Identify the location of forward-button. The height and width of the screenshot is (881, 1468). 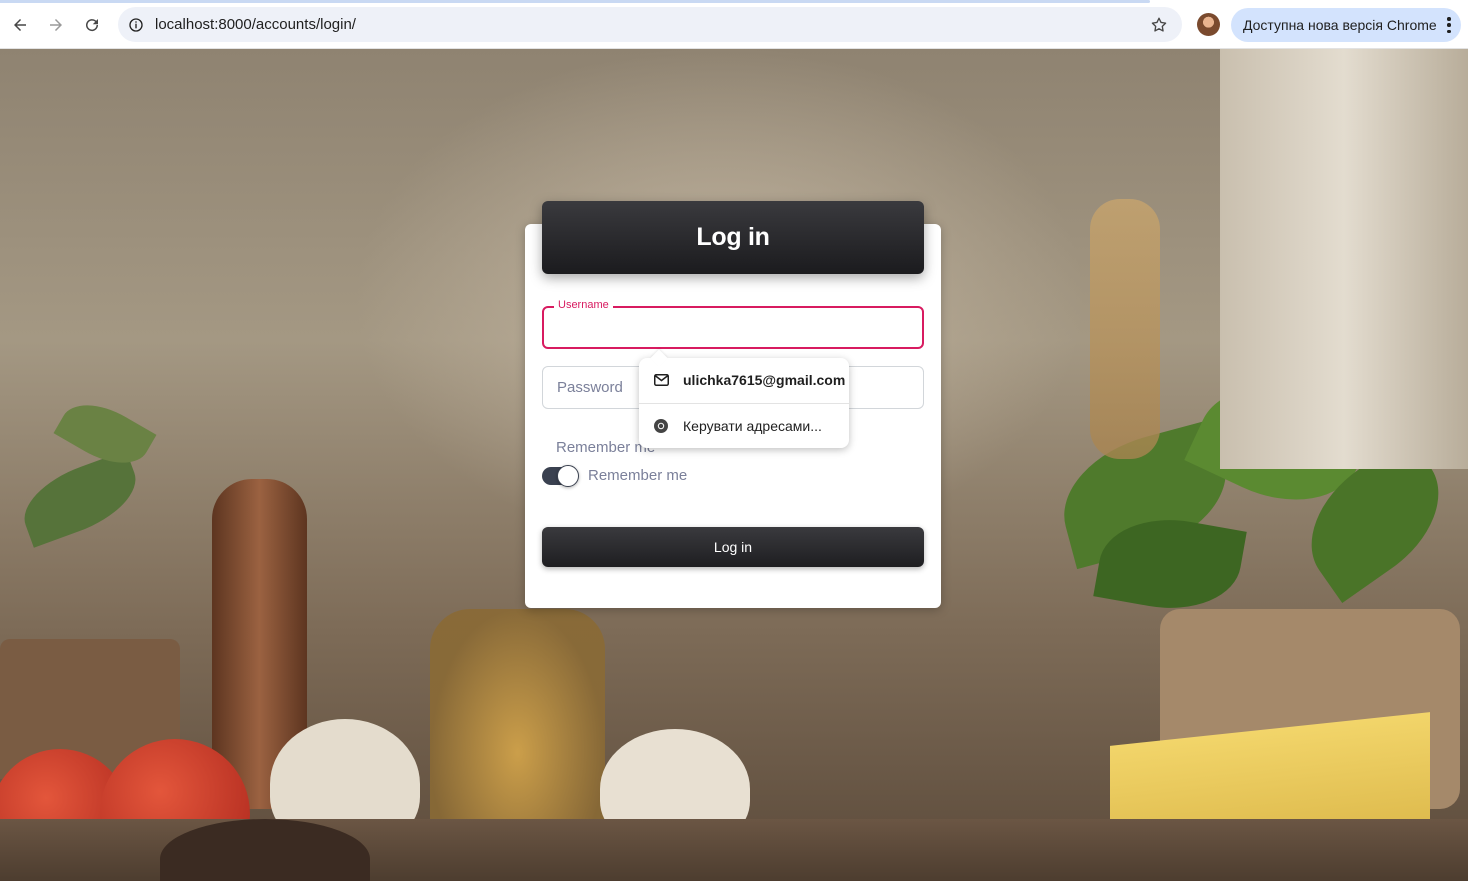
(56, 25).